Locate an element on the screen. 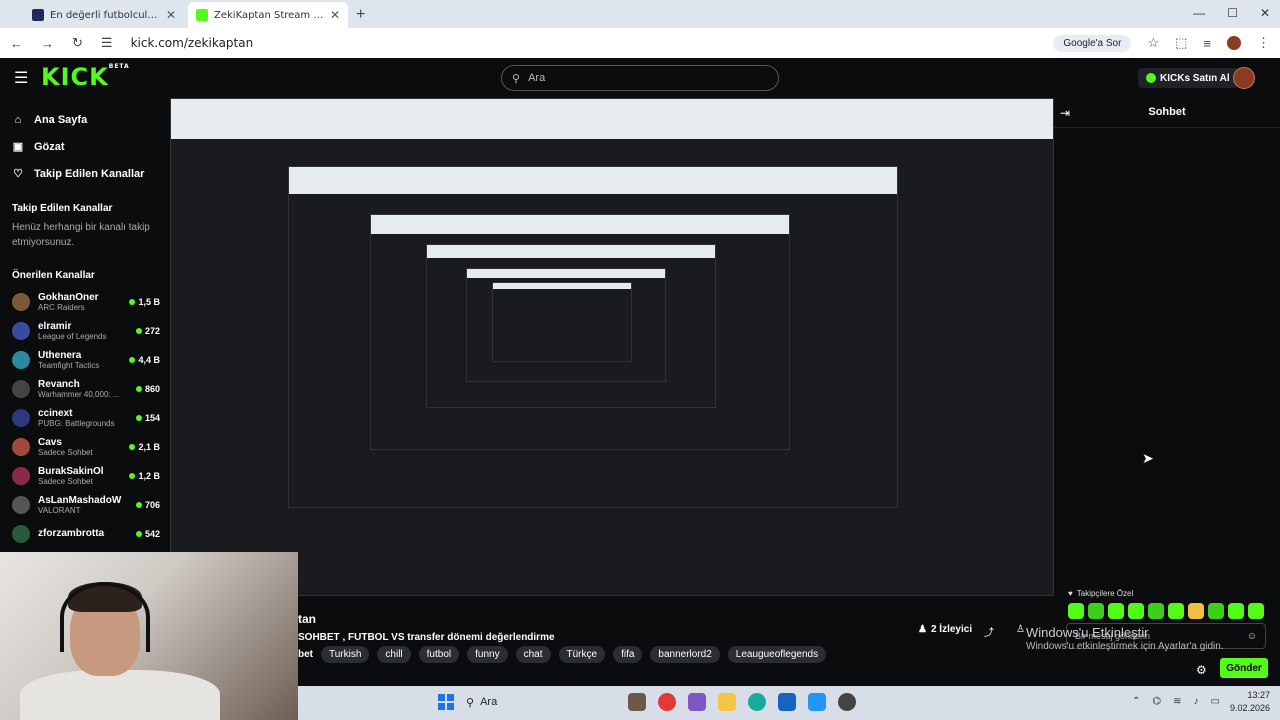 Image resolution: width=1280 pixels, height=720 pixels. browser-tab-kick: ZekiKaptan Stream - Watch Live ✕ is located at coordinates (268, 15).